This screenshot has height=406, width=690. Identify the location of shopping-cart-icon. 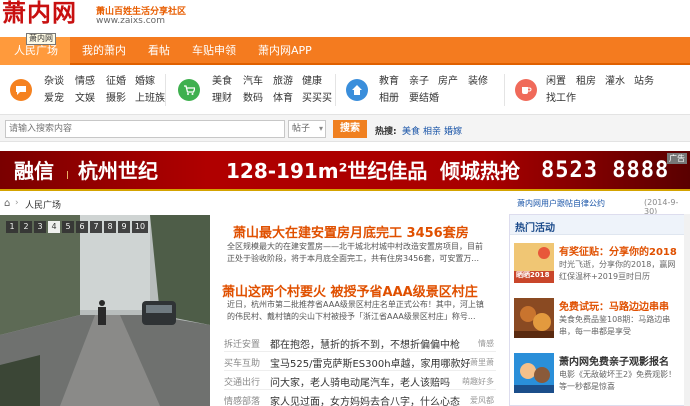
(189, 90).